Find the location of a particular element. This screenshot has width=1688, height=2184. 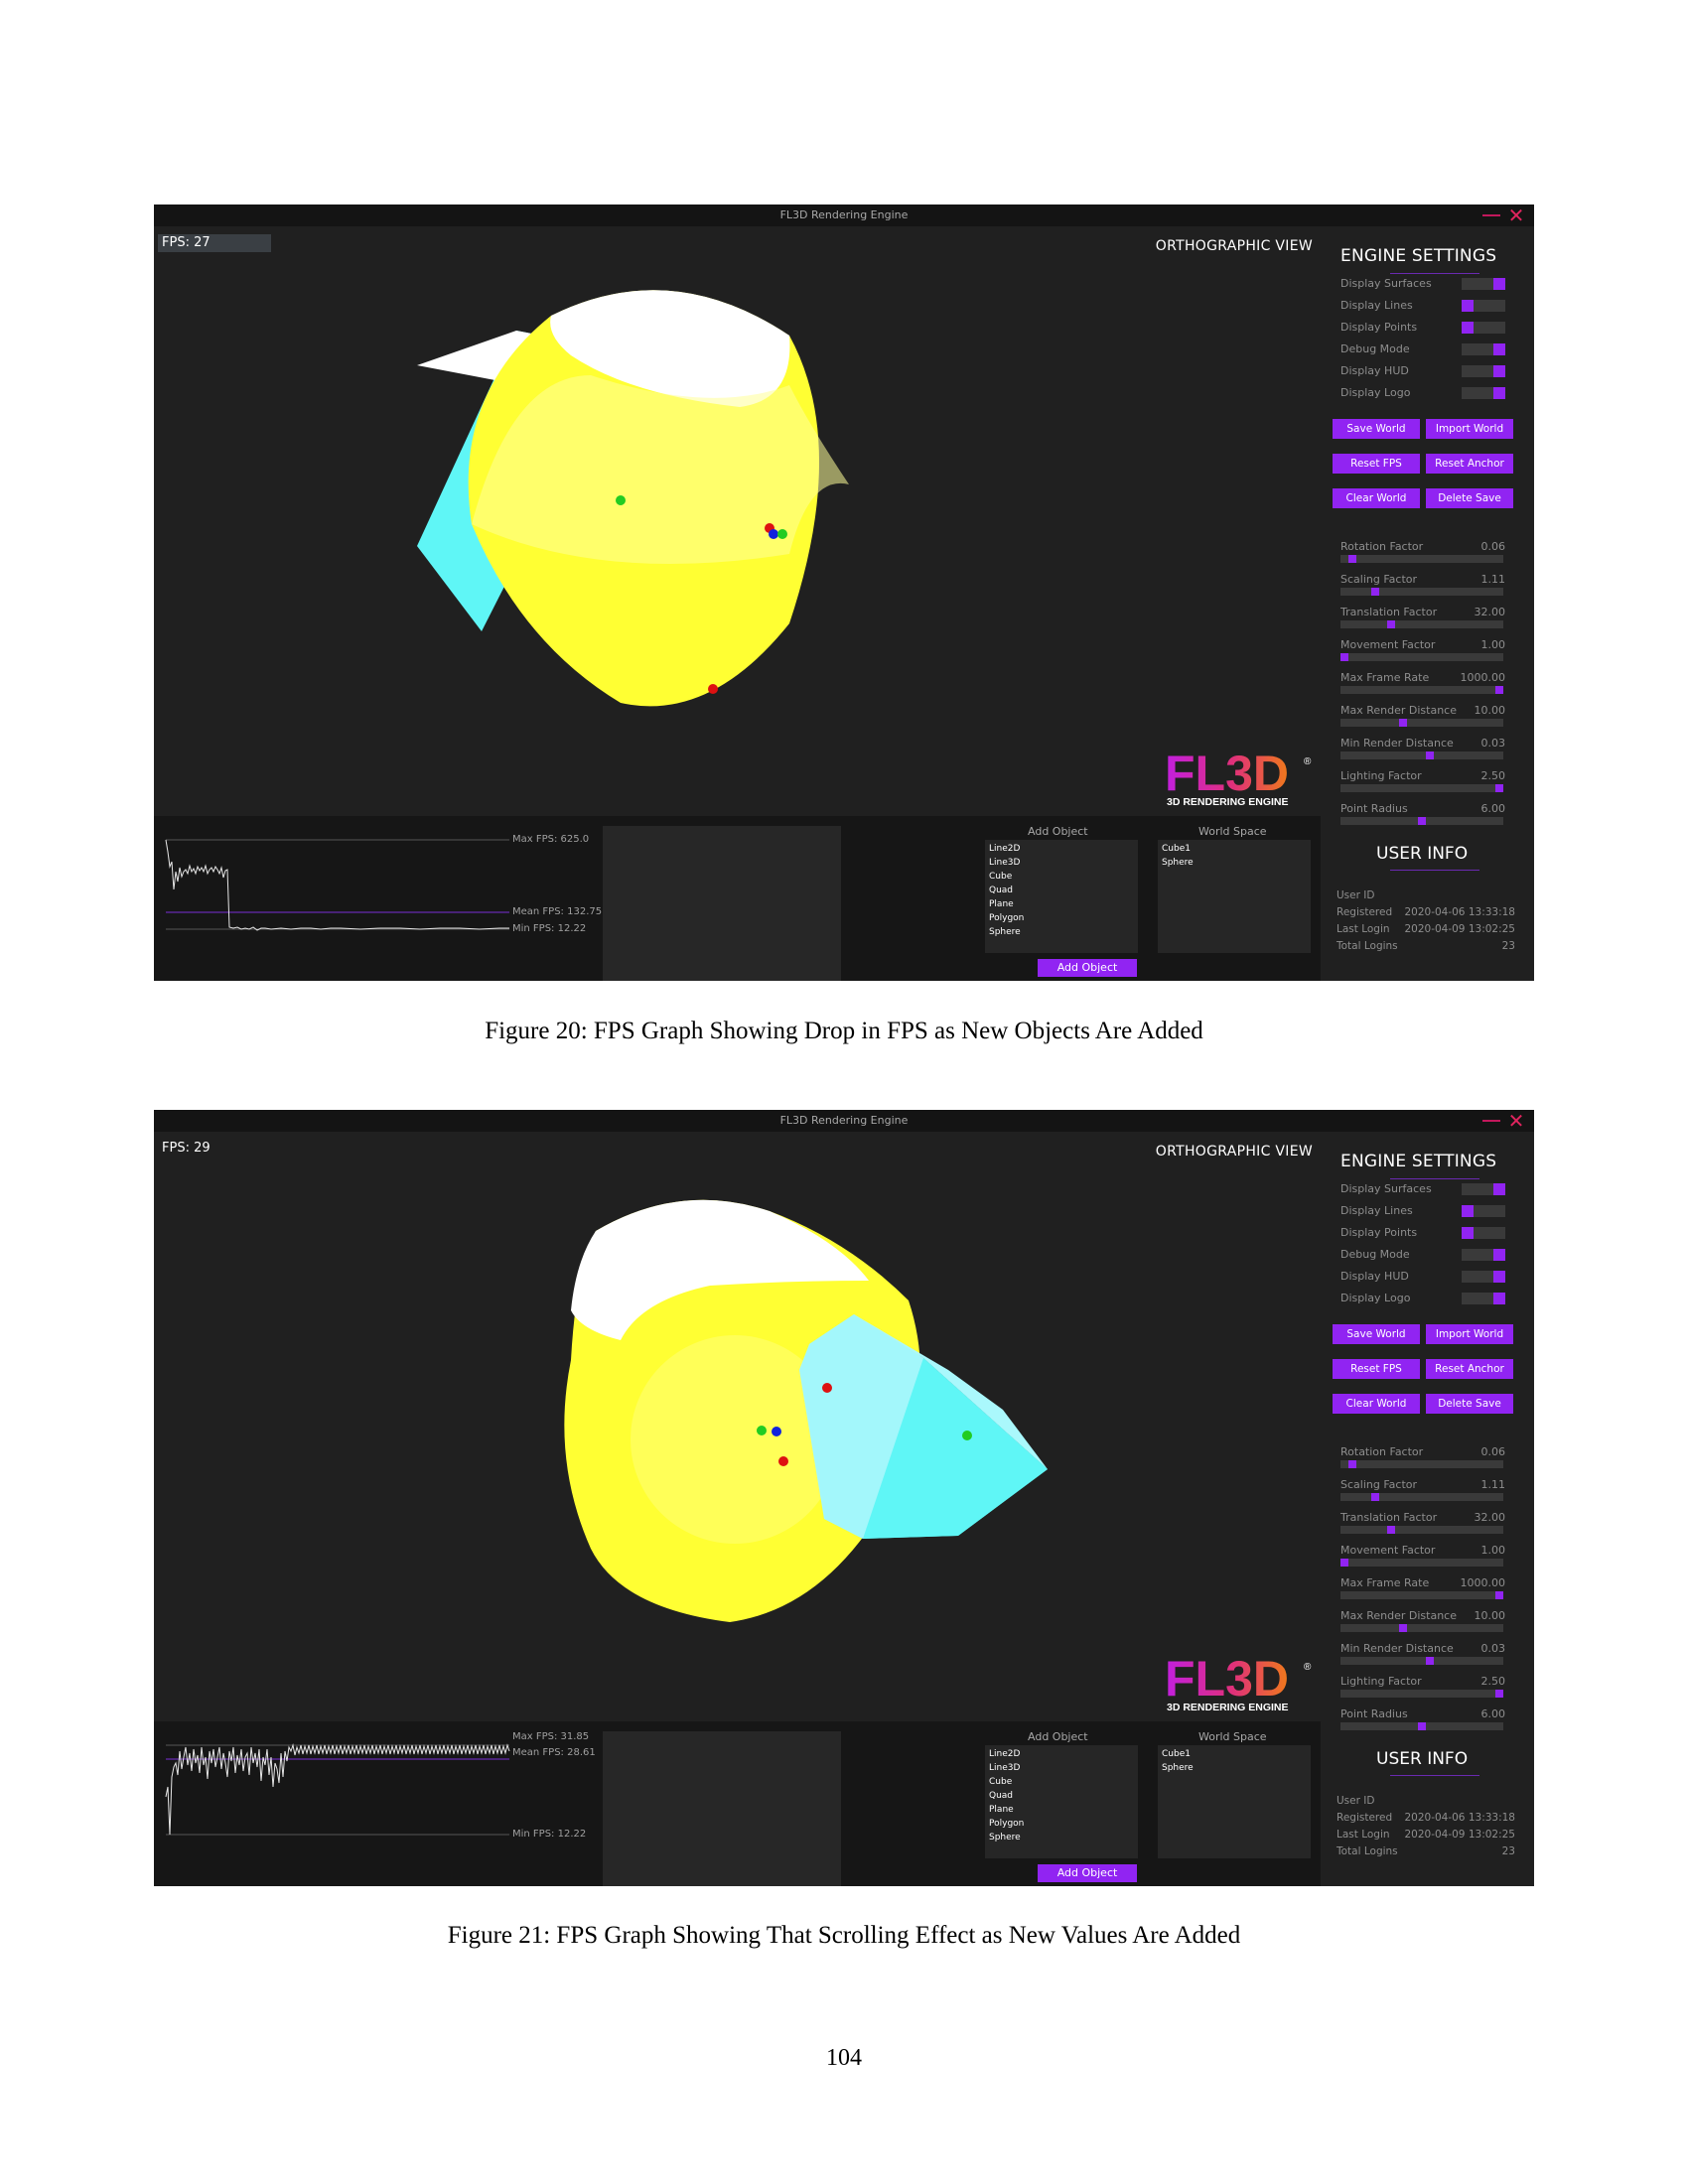

reset-anchor-button: Reset Anchor is located at coordinates (1469, 464).